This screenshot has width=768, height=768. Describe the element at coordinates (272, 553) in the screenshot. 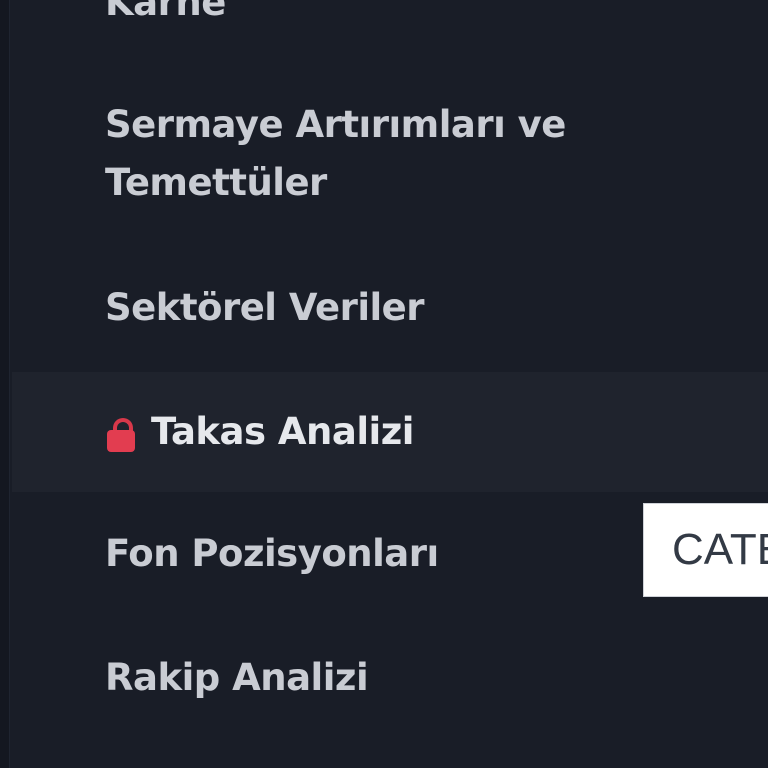

I see `menu-item-label: Fon Pozisyonları` at that location.